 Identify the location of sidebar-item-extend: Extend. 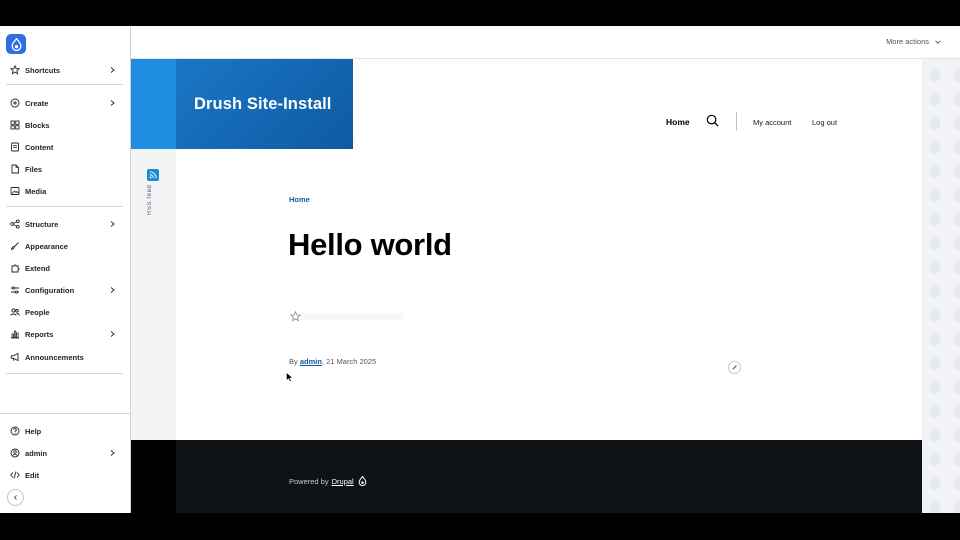
(65, 268).